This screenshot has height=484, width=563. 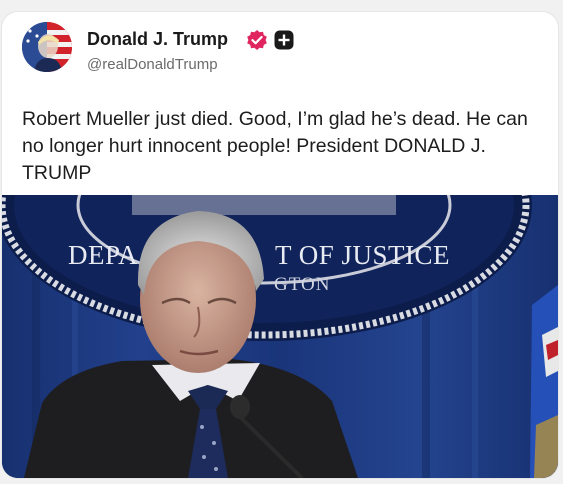 What do you see at coordinates (152, 64) in the screenshot?
I see `user-handle: @realDonaldTrump` at bounding box center [152, 64].